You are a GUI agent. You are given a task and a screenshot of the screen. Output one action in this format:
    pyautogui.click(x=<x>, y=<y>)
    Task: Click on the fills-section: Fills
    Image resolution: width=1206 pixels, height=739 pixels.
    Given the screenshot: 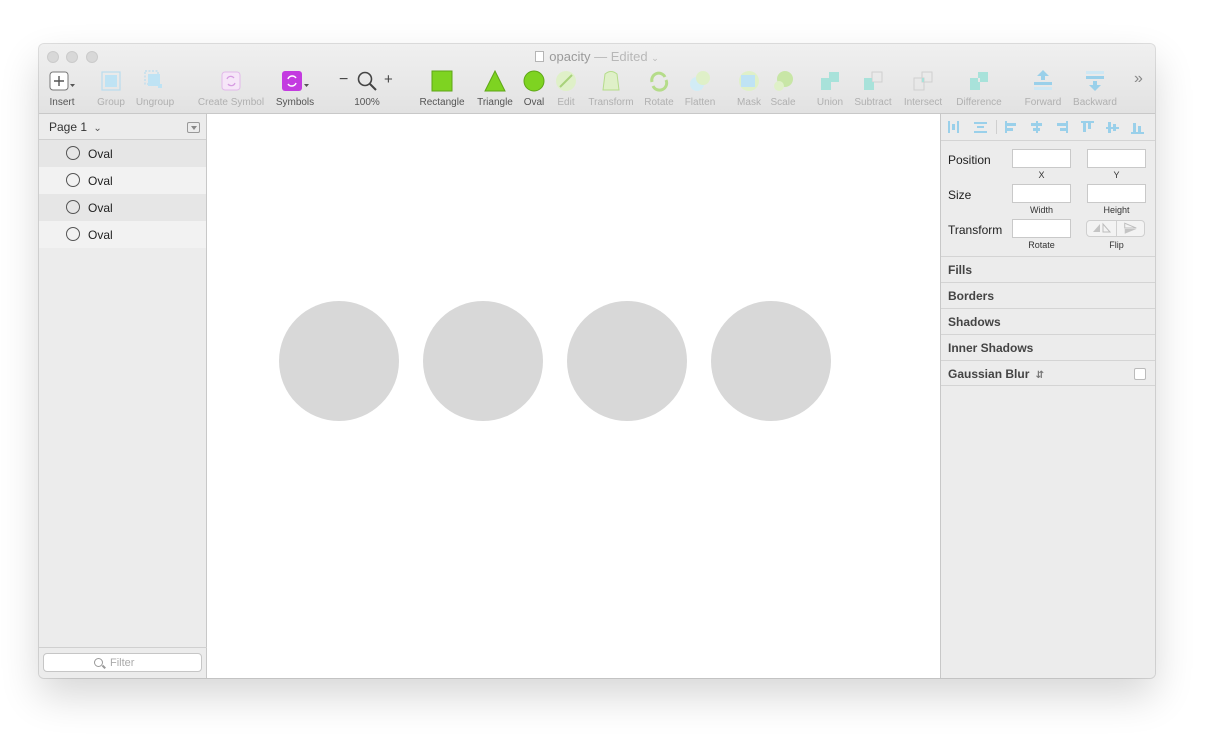 What is the action you would take?
    pyautogui.click(x=1048, y=269)
    